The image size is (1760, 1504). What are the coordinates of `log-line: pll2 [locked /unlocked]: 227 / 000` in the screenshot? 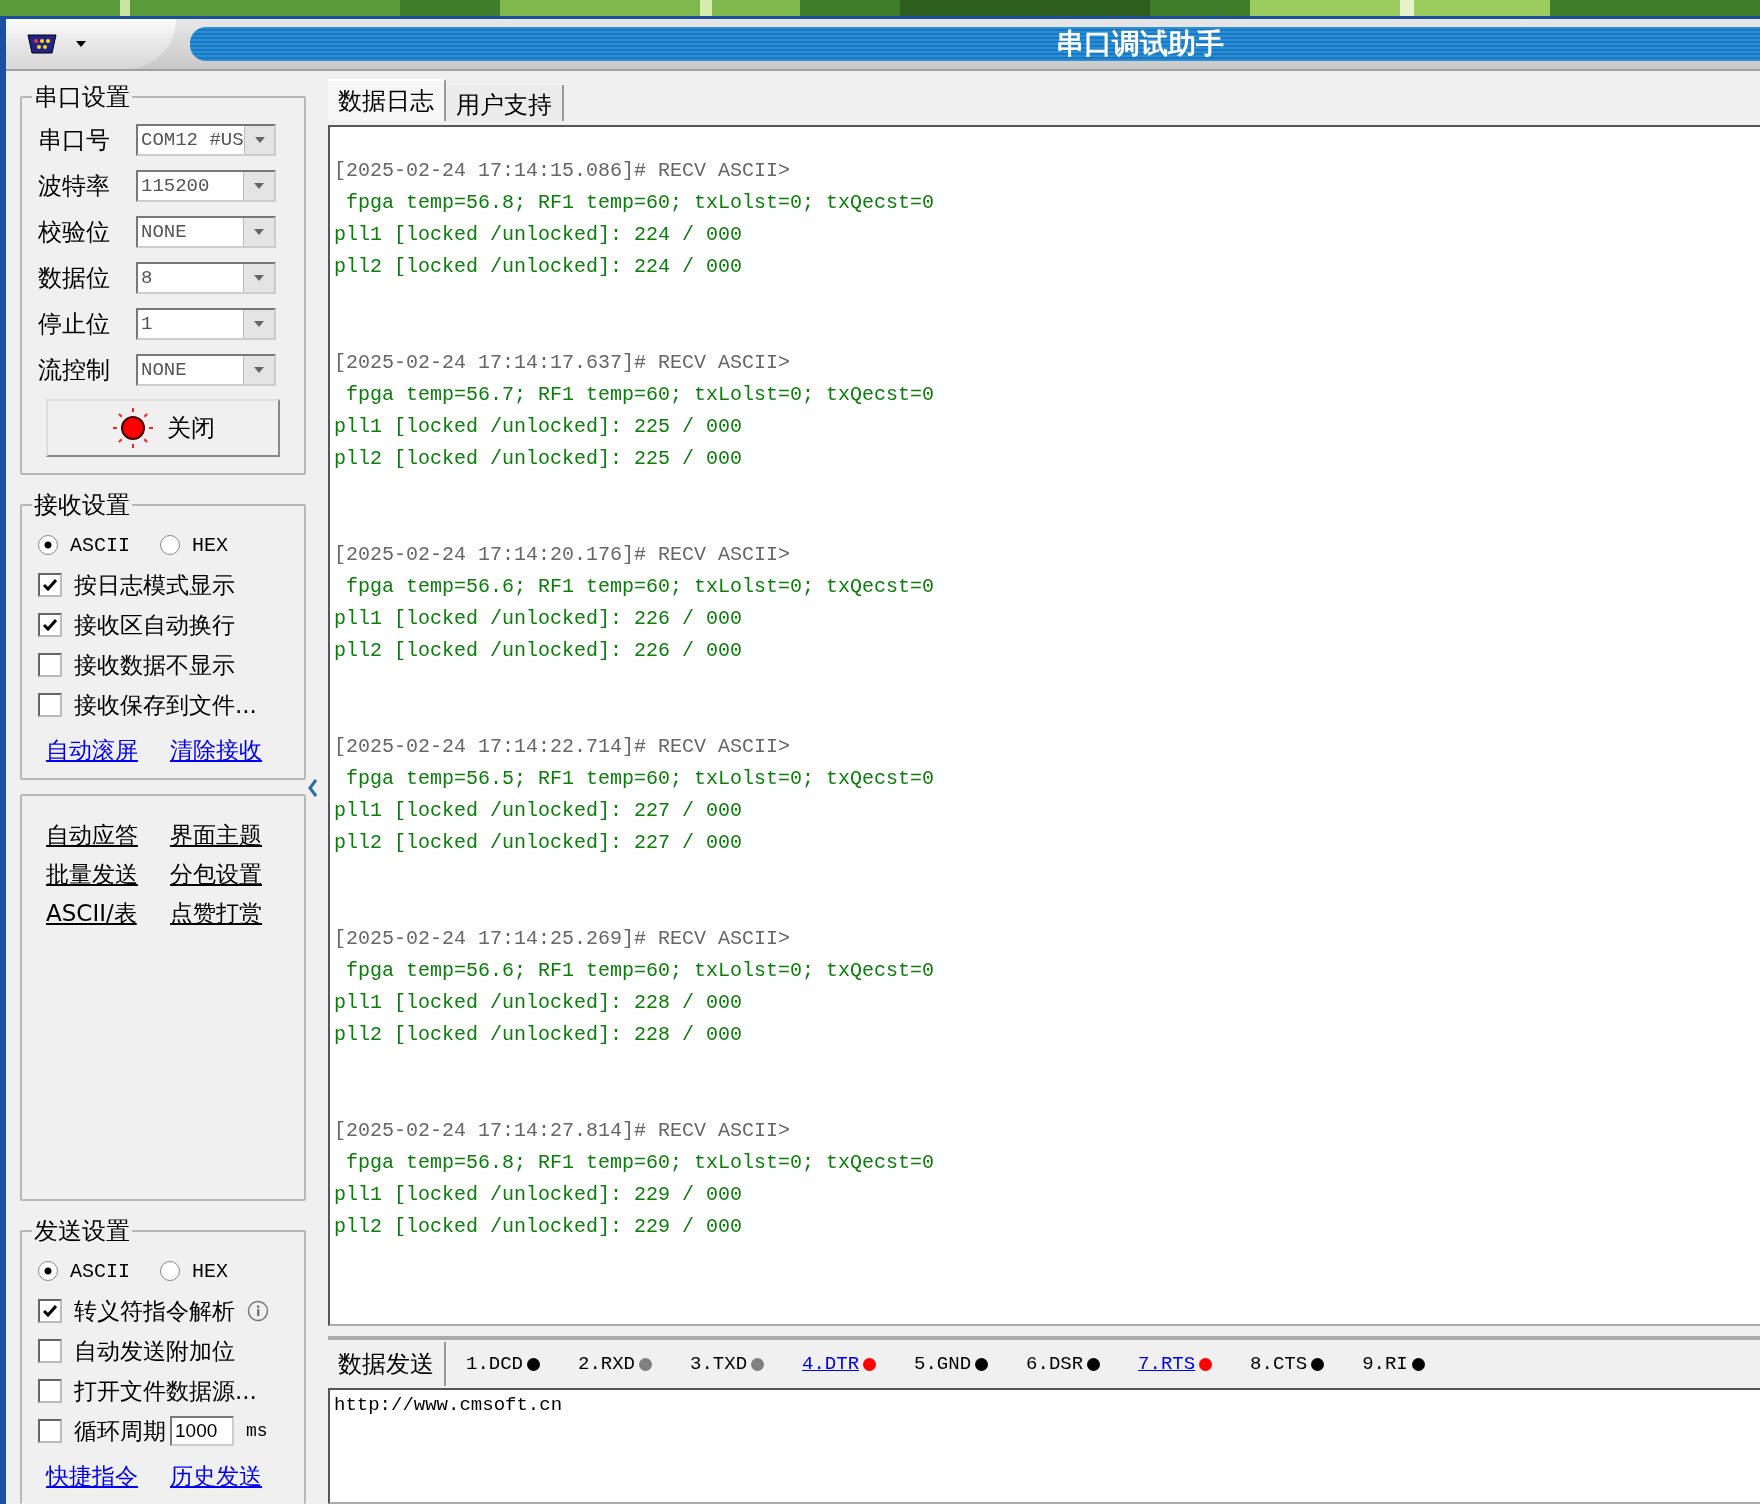 It's located at (538, 843).